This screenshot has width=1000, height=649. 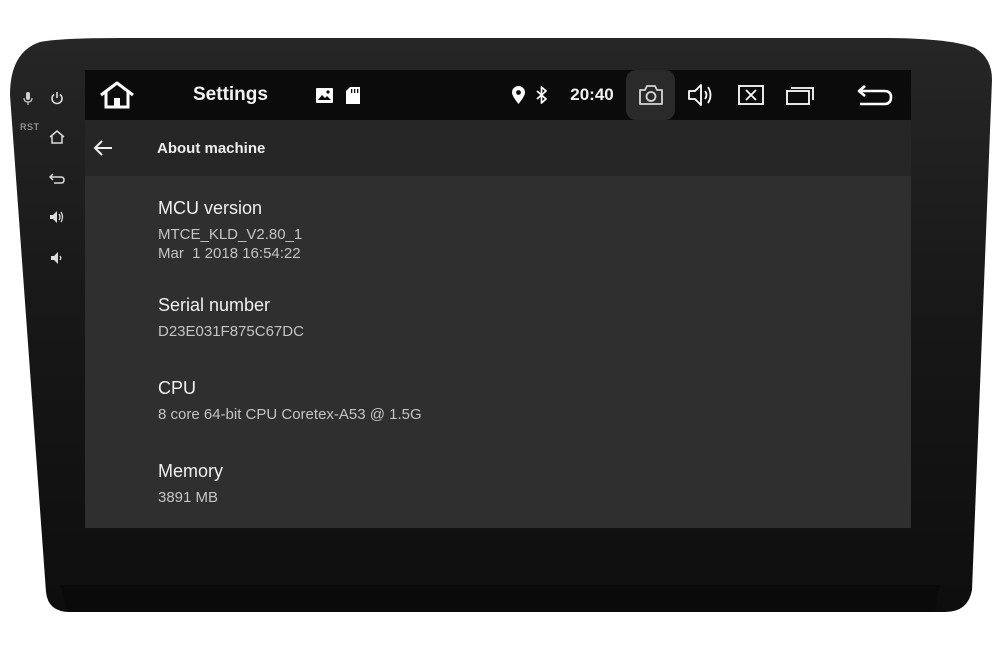 I want to click on close-window-icon, so click(x=751, y=95).